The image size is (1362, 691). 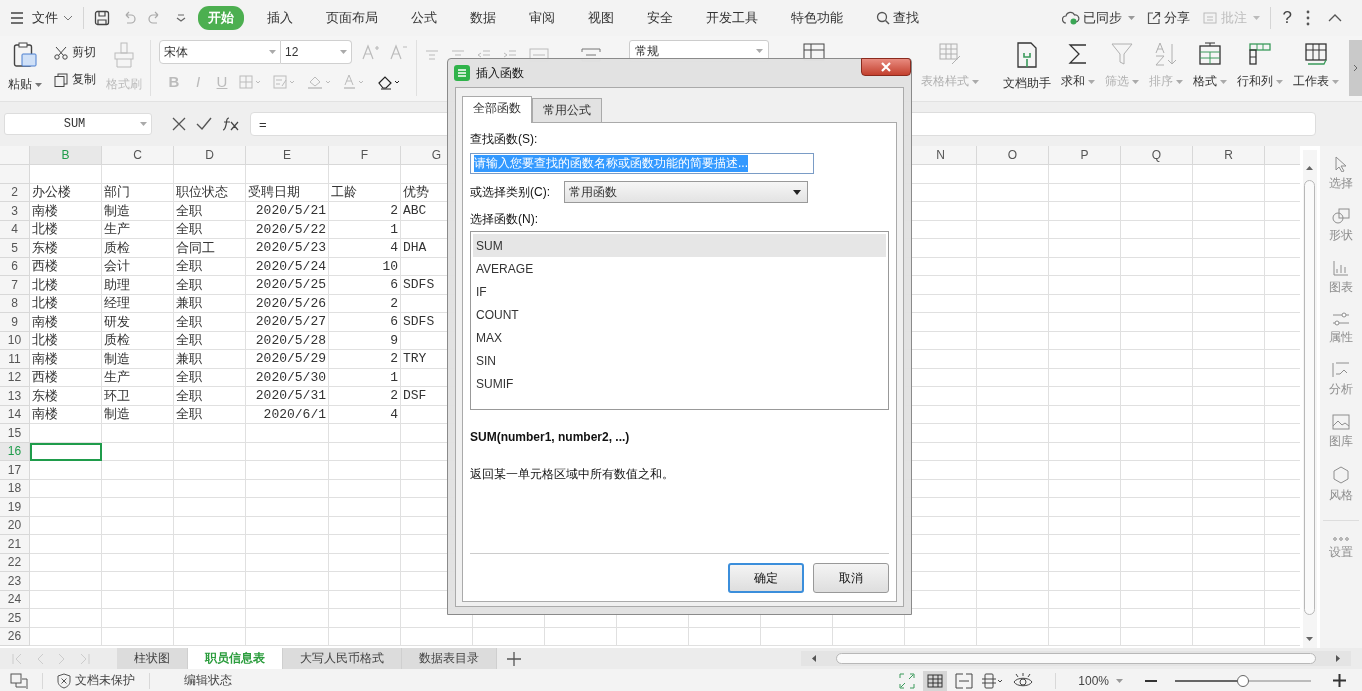 What do you see at coordinates (365, 340) in the screenshot?
I see `table-cell: 9` at bounding box center [365, 340].